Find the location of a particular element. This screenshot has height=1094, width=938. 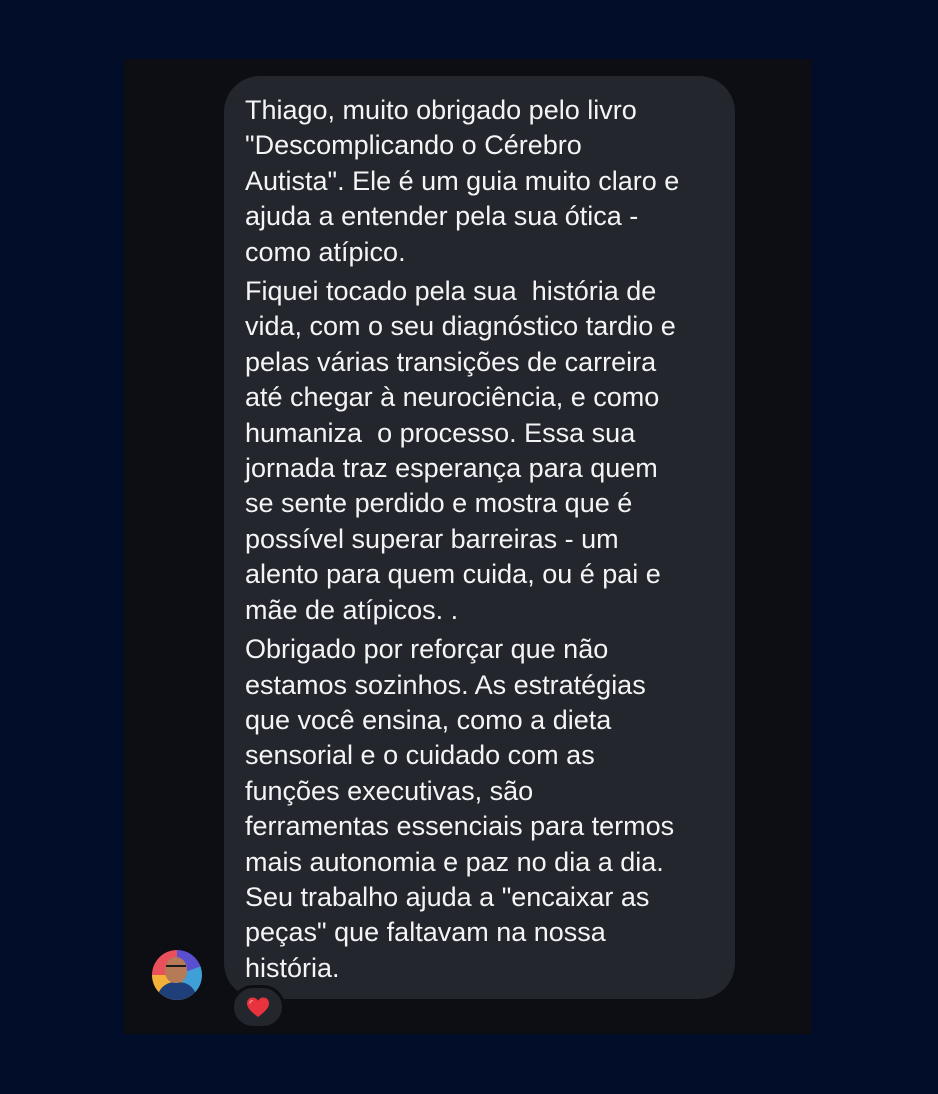

heart-icon is located at coordinates (258, 1007).